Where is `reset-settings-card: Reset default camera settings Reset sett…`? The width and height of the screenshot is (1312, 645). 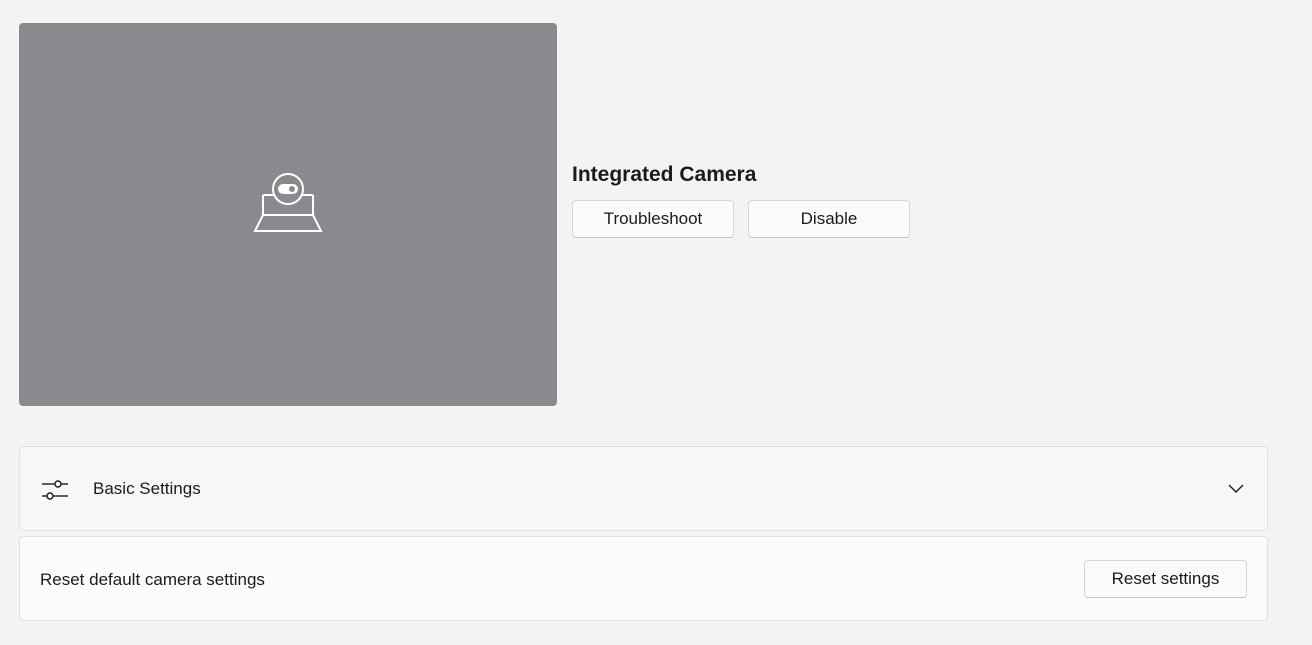 reset-settings-card: Reset default camera settings Reset sett… is located at coordinates (643, 578).